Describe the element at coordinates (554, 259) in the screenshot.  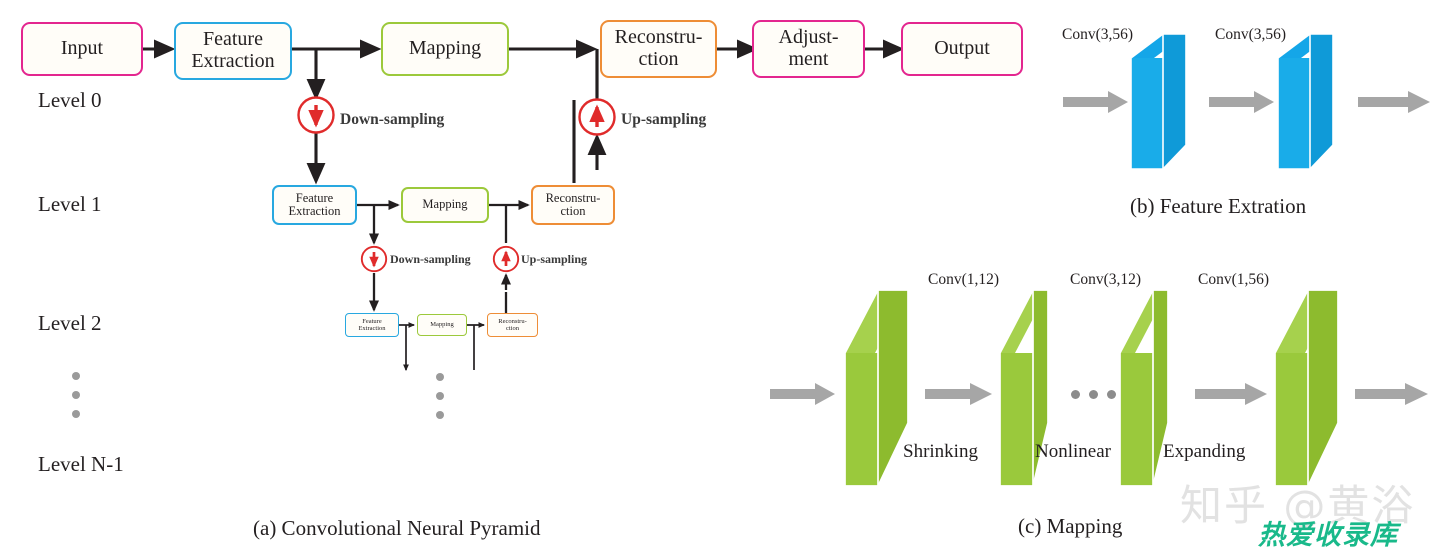
I see `up-sampling-label-level1: Up-sampling` at that location.